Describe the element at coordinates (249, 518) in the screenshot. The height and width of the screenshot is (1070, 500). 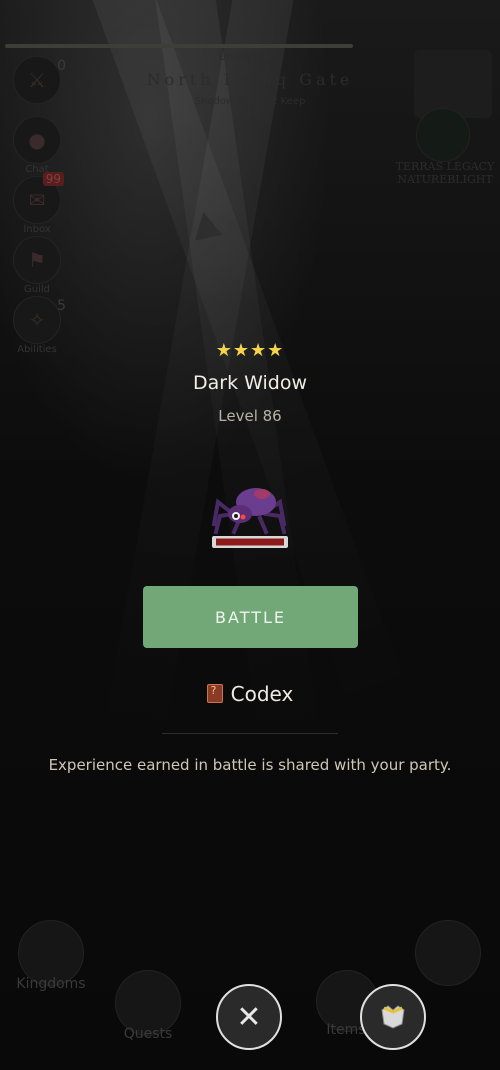
I see `spider-sprite-icon` at that location.